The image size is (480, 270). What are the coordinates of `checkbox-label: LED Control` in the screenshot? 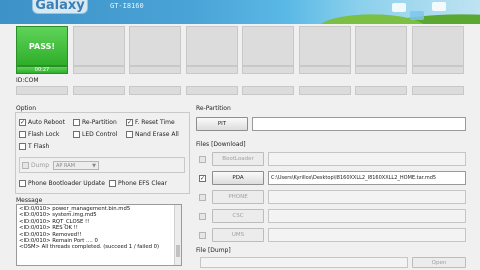 It's located at (100, 134).